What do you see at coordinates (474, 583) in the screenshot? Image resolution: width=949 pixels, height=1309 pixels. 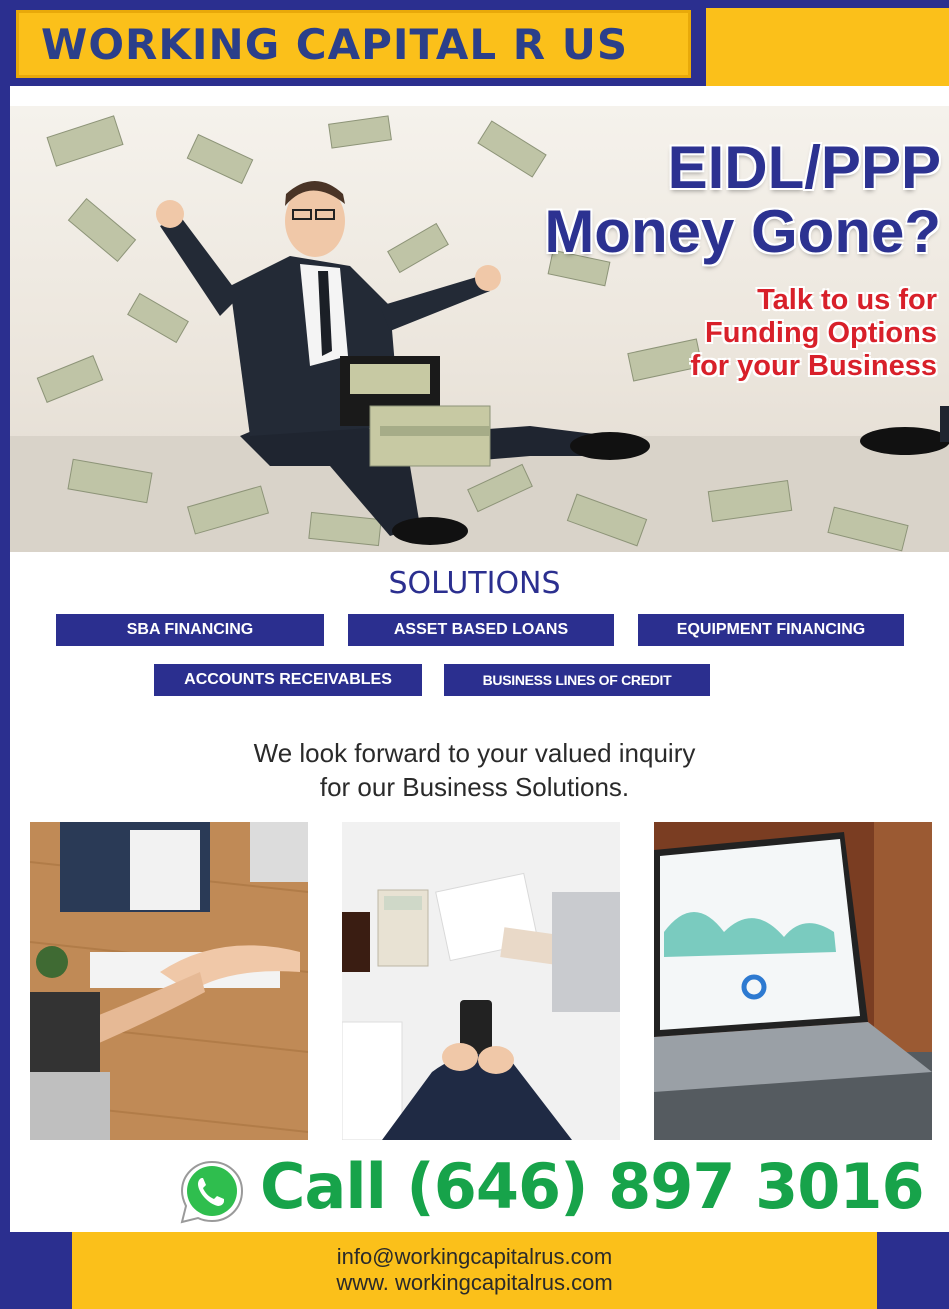 I see `solutions-title: SOLUTIONS` at bounding box center [474, 583].